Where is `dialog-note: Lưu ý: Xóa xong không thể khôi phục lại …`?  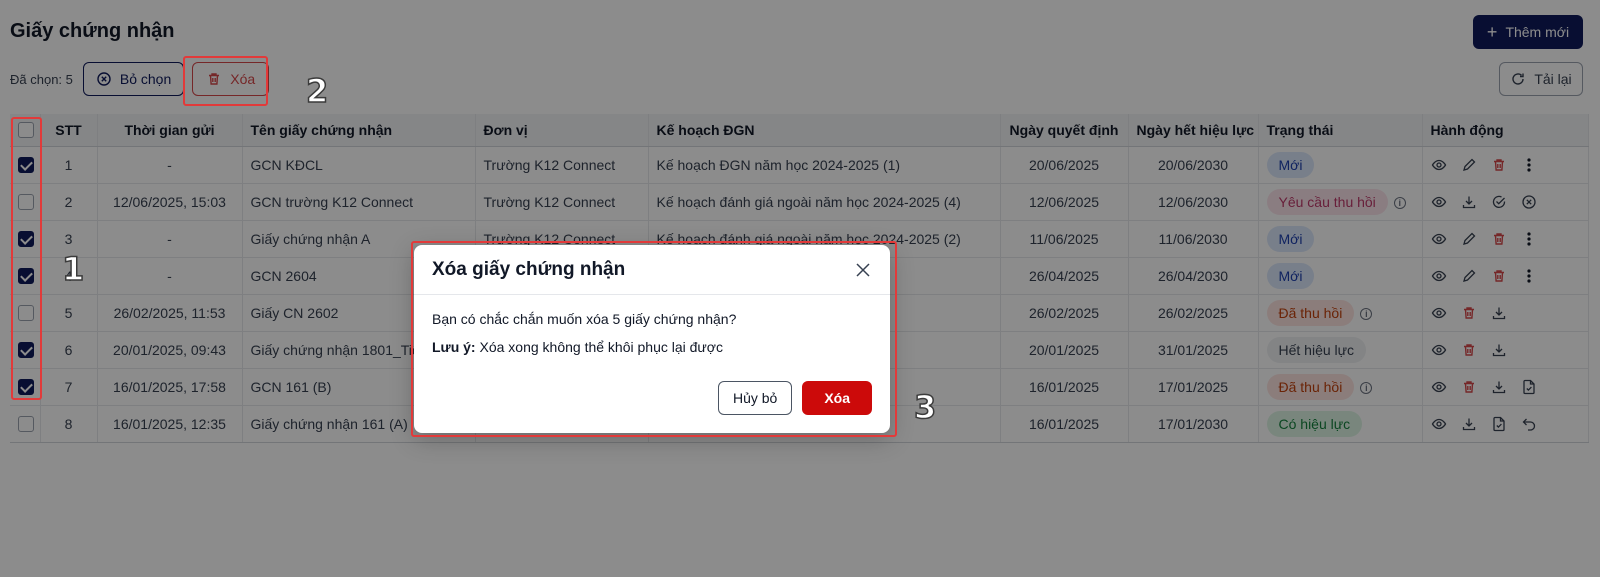 dialog-note: Lưu ý: Xóa xong không thể khôi phục lại … is located at coordinates (652, 347).